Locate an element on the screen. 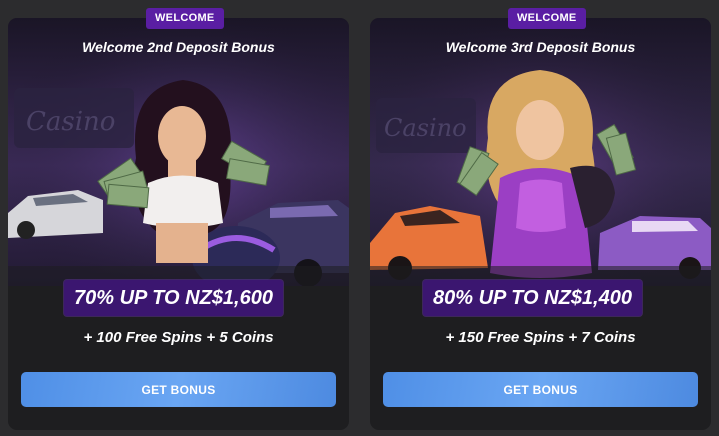 Image resolution: width=719 pixels, height=436 pixels. bonus-amount: 80% UP TO NZ$1,400 is located at coordinates (532, 298).